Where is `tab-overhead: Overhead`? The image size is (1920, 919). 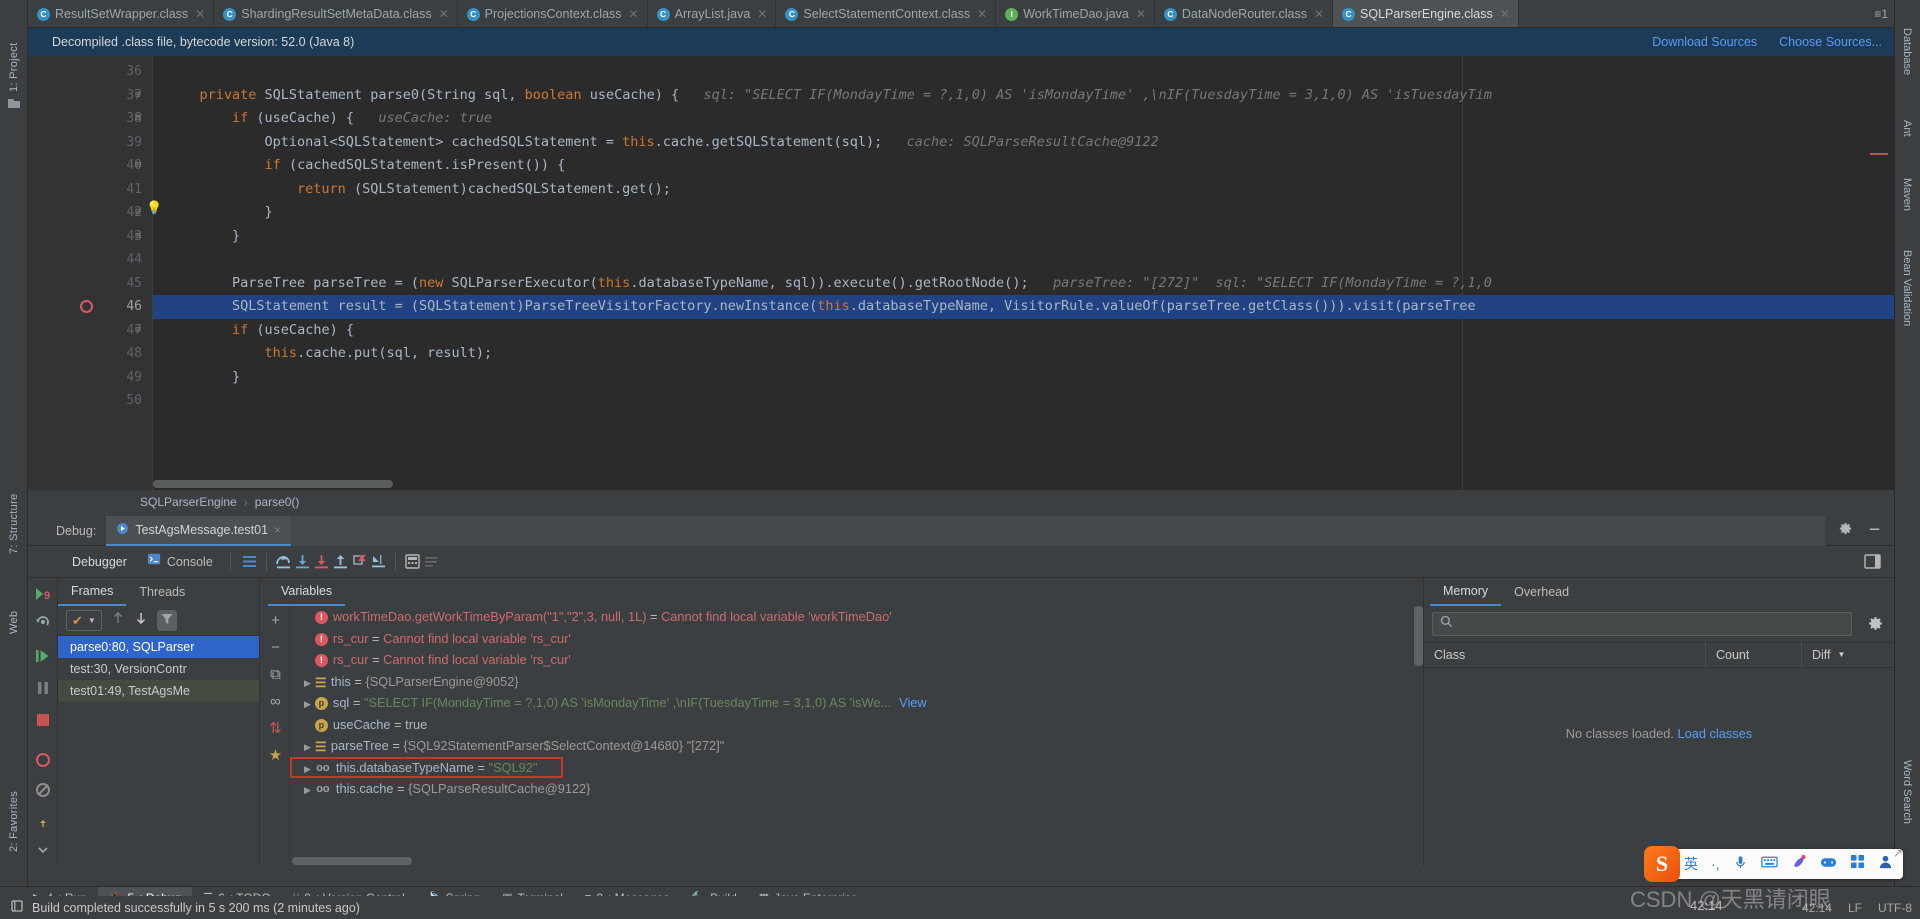 tab-overhead: Overhead is located at coordinates (1541, 592).